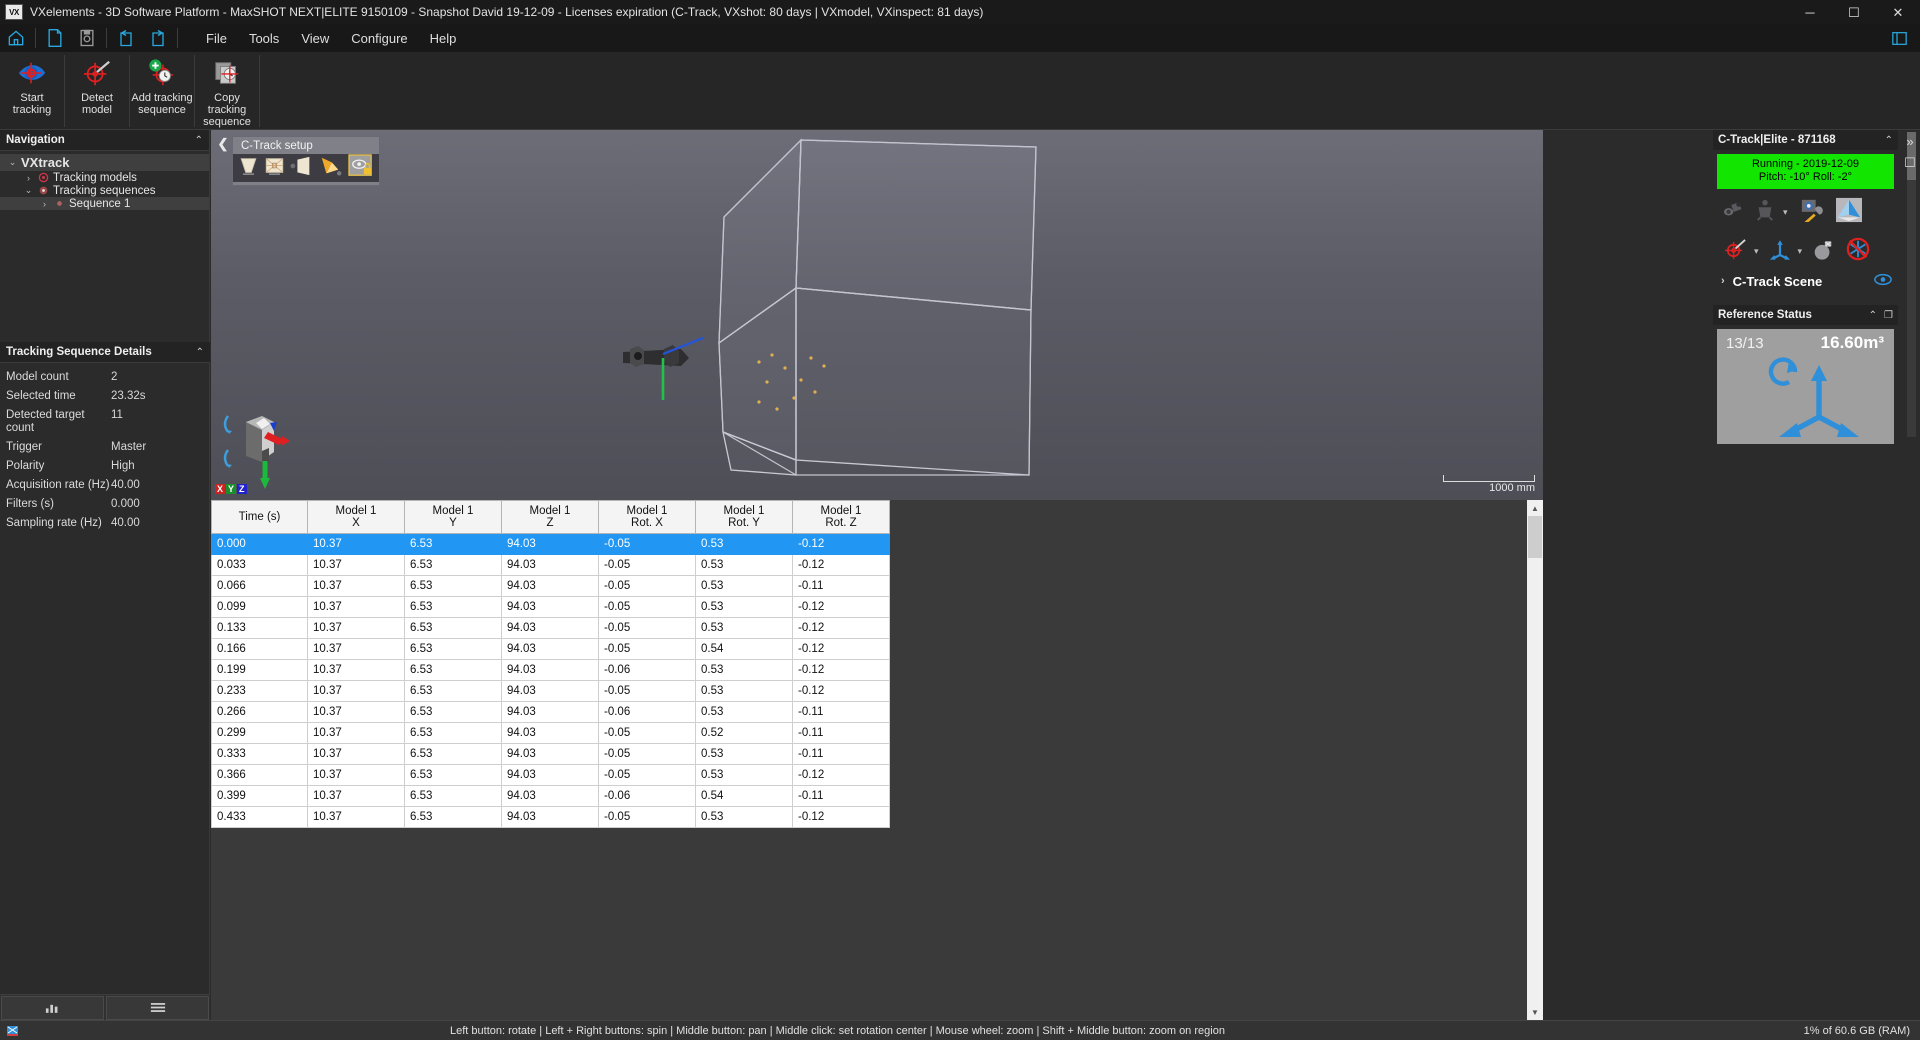 The height and width of the screenshot is (1040, 1920). What do you see at coordinates (104, 162) in the screenshot?
I see `tree-item-vxtrack: ⌄ VXtrack` at bounding box center [104, 162].